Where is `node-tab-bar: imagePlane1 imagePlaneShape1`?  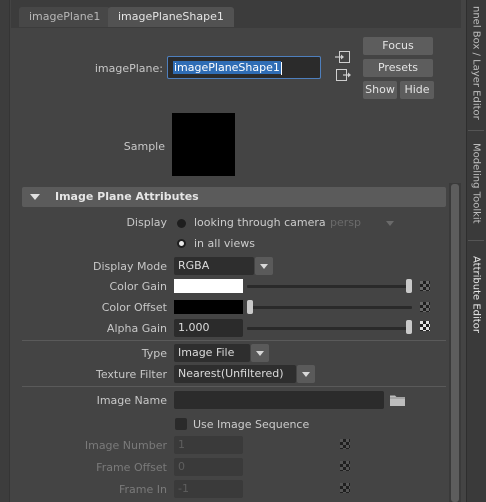 node-tab-bar: imagePlane1 imagePlaneShape1 is located at coordinates (236, 14).